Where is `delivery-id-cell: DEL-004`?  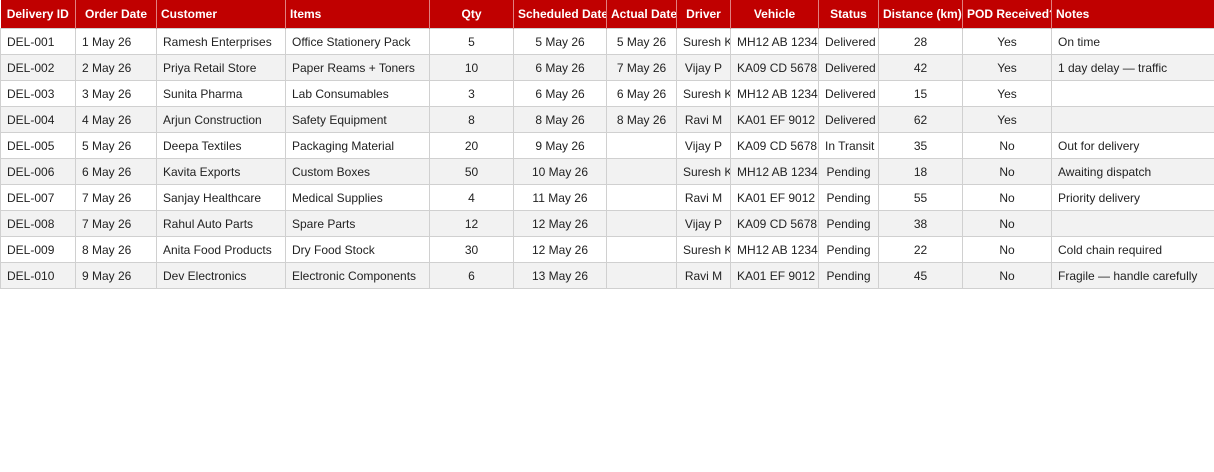 delivery-id-cell: DEL-004 is located at coordinates (38, 119).